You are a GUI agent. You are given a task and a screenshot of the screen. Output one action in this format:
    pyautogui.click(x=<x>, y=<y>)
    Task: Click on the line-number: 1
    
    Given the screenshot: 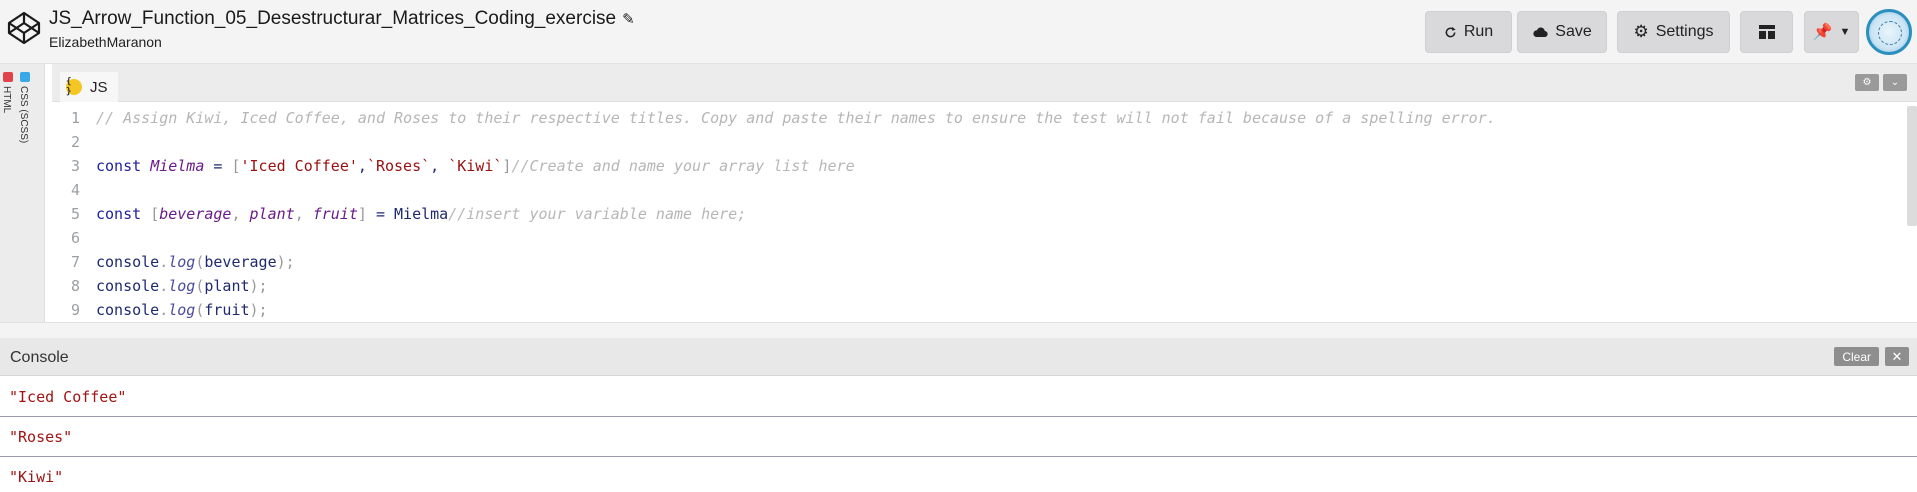 What is the action you would take?
    pyautogui.click(x=75, y=118)
    